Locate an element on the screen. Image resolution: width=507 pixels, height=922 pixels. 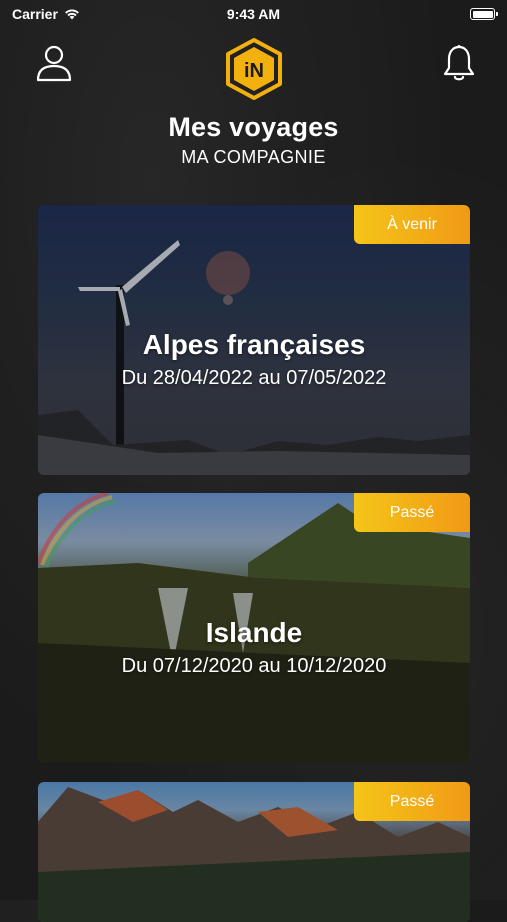
trip-title: Alpes françaises is located at coordinates (254, 344).